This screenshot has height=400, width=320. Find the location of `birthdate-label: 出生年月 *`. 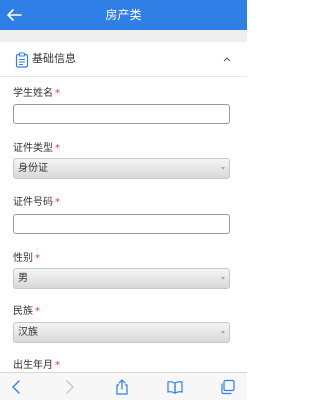

birthdate-label: 出生年月 * is located at coordinates (36, 365).